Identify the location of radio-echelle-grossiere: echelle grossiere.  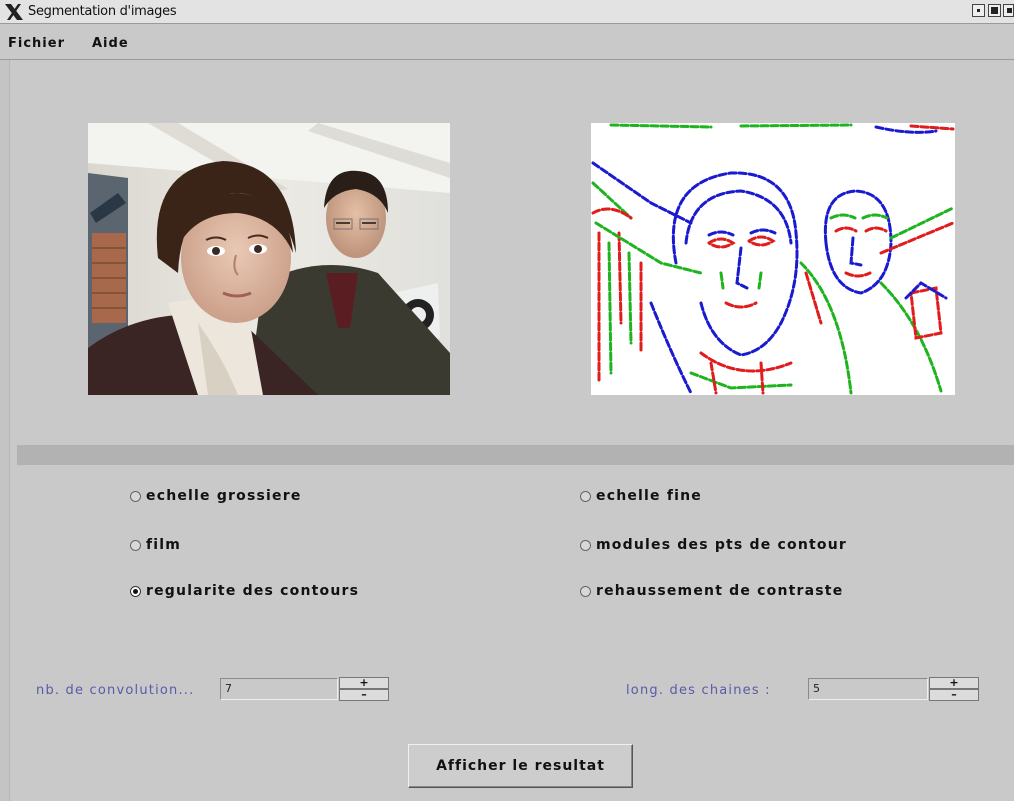
(216, 496).